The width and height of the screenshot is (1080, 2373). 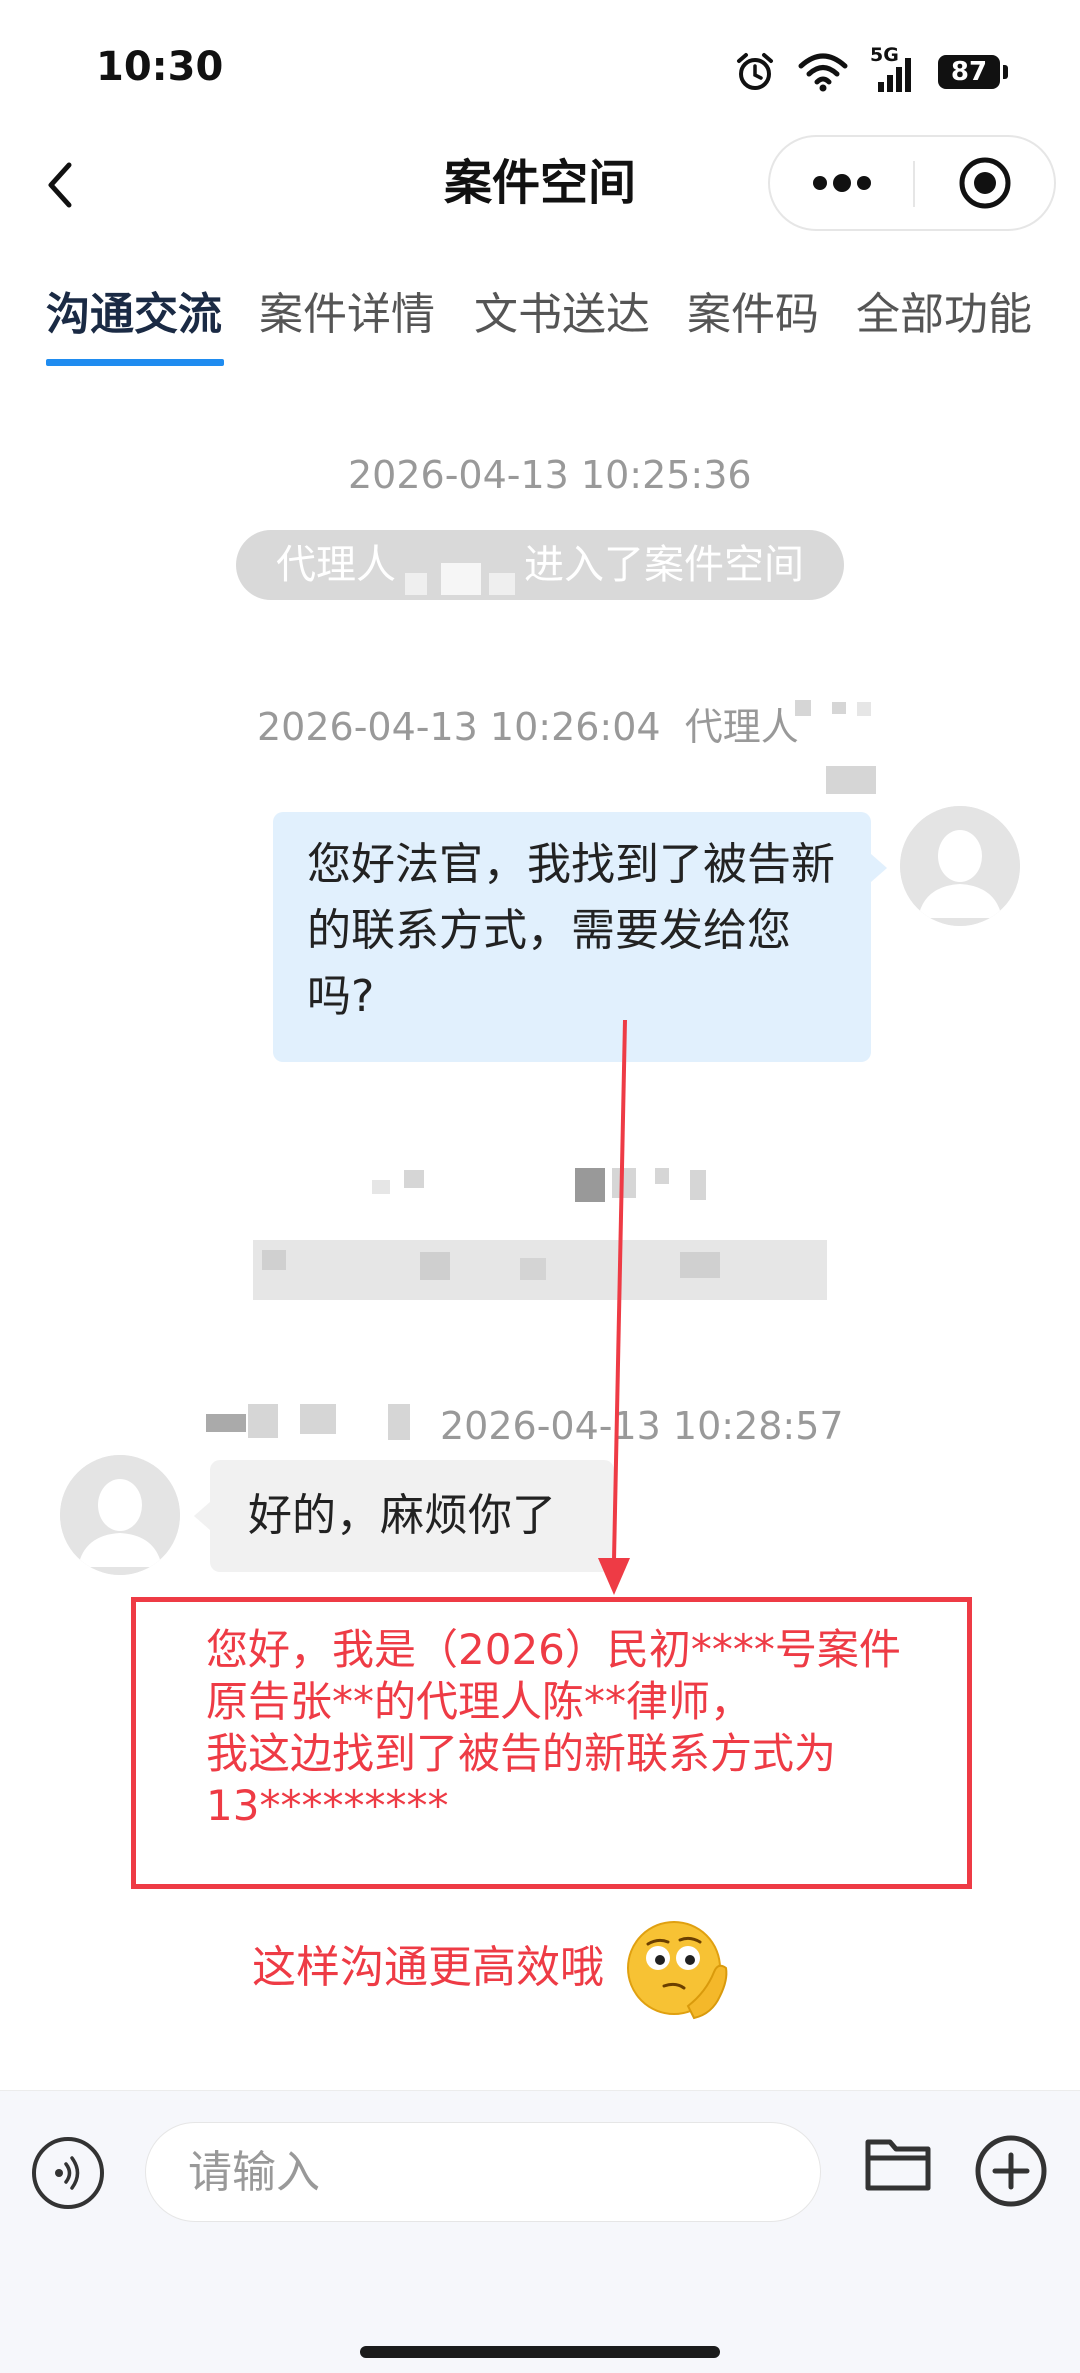 I want to click on battery-icon: 87, so click(x=973, y=72).